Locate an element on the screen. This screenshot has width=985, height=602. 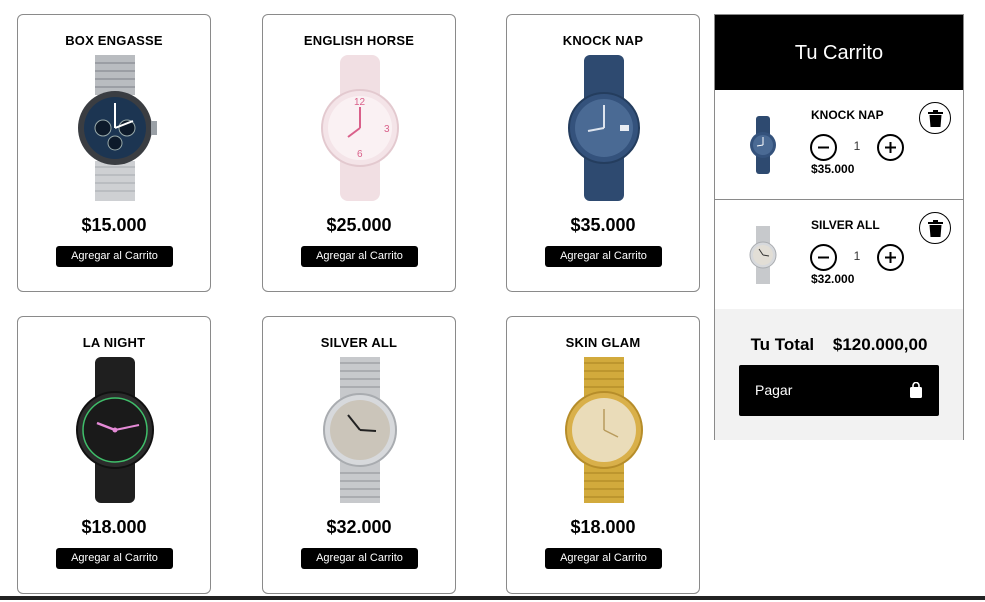
product-name: SKIN GLAM is located at coordinates (603, 342).